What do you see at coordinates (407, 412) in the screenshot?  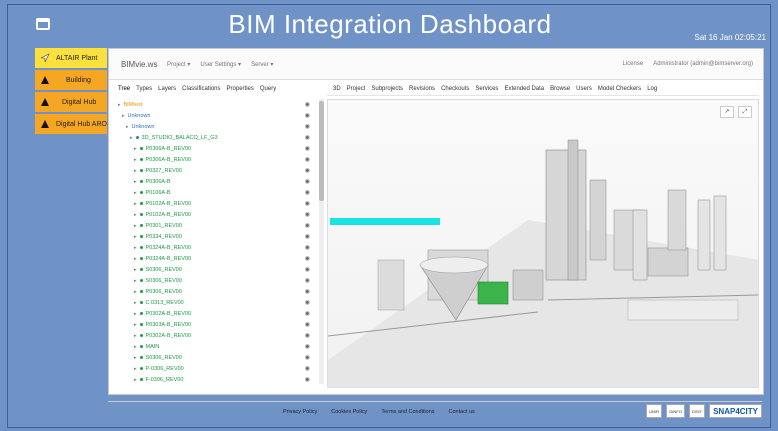 I see `terms-link: Terms and Conditions` at bounding box center [407, 412].